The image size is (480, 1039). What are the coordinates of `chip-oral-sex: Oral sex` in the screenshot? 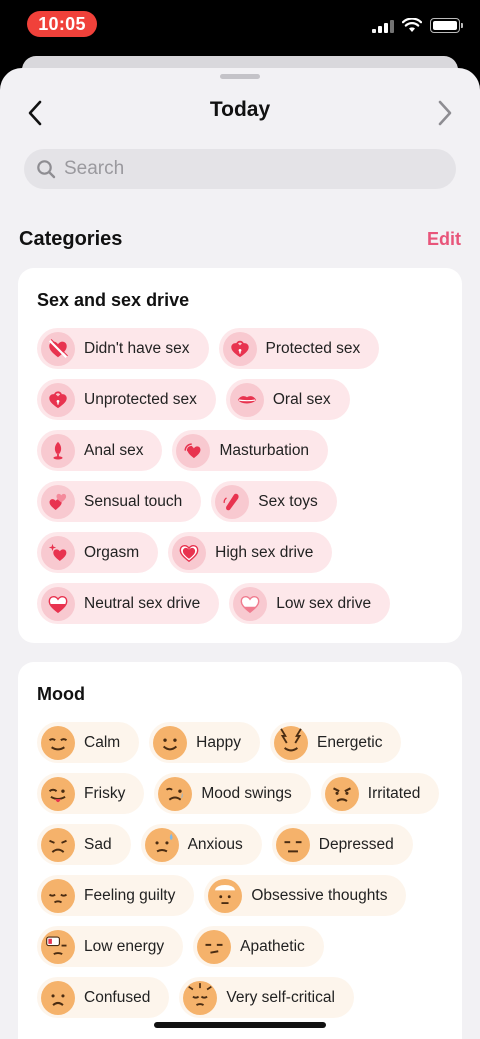 It's located at (287, 399).